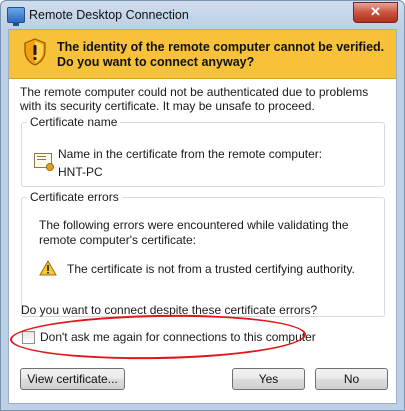  What do you see at coordinates (28, 337) in the screenshot?
I see `dont-ask-again-checkbox` at bounding box center [28, 337].